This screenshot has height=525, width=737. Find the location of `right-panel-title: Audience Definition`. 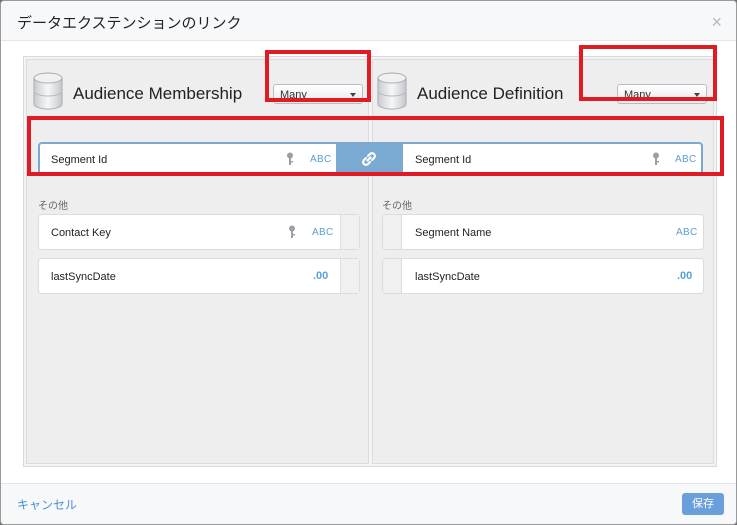

right-panel-title: Audience Definition is located at coordinates (490, 93).